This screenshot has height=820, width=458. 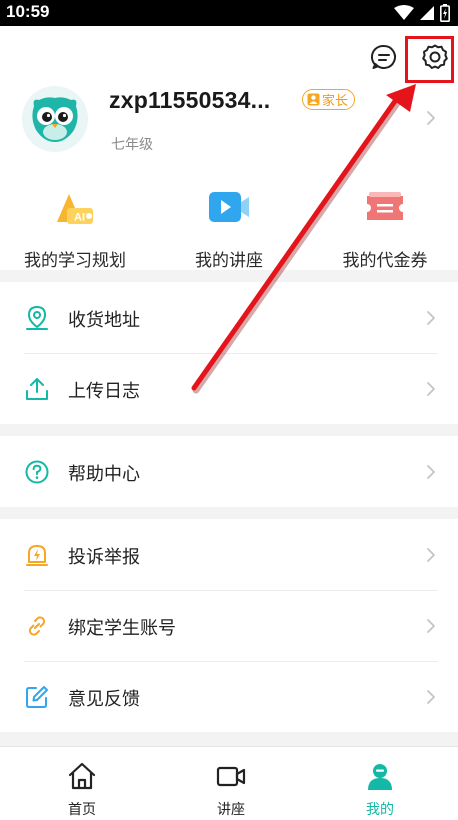 What do you see at coordinates (37, 317) in the screenshot?
I see `location-pin-icon` at bounding box center [37, 317].